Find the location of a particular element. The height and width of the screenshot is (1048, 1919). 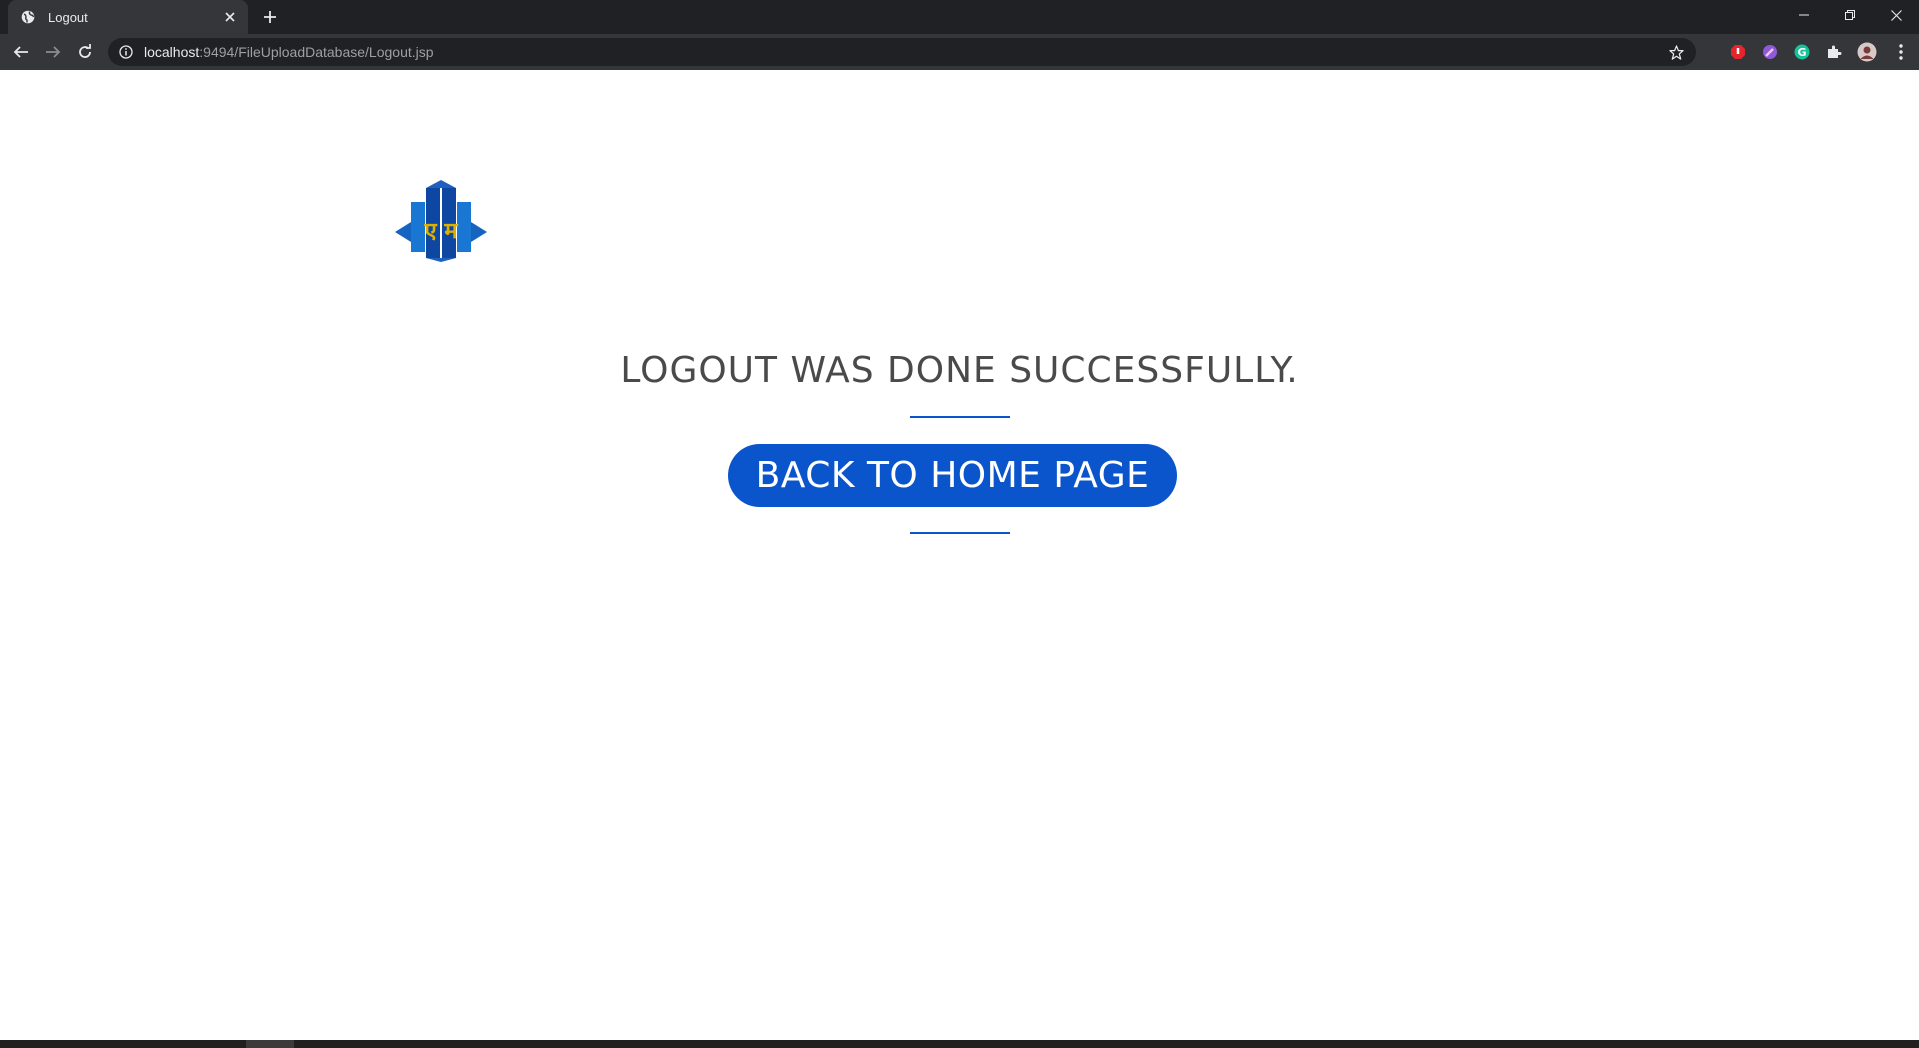

tab-title: Logout is located at coordinates (68, 17).